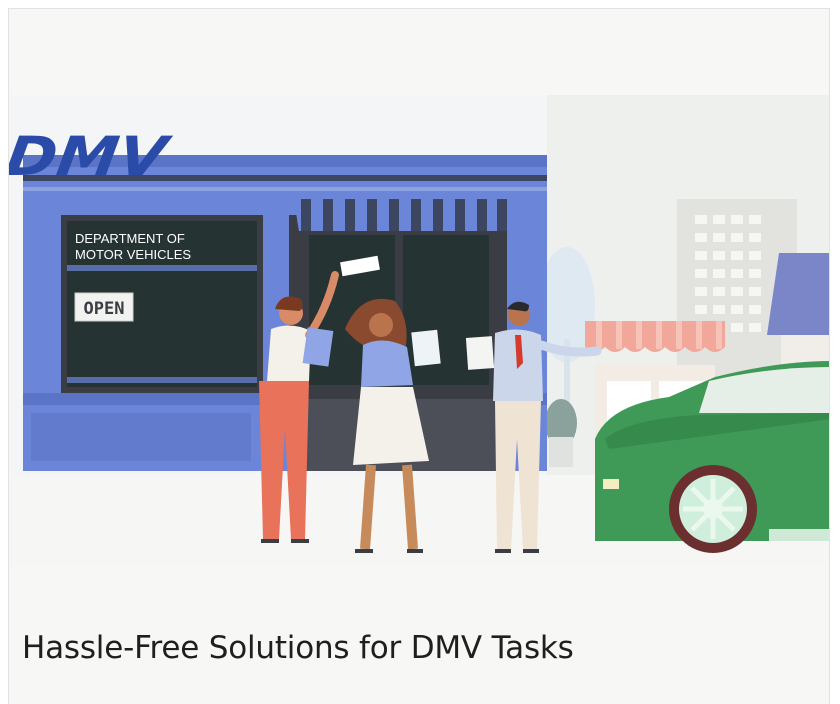 This screenshot has height=704, width=840. Describe the element at coordinates (133, 254) in the screenshot. I see `window-sign-line2: MOTOR VEHICLES` at that location.